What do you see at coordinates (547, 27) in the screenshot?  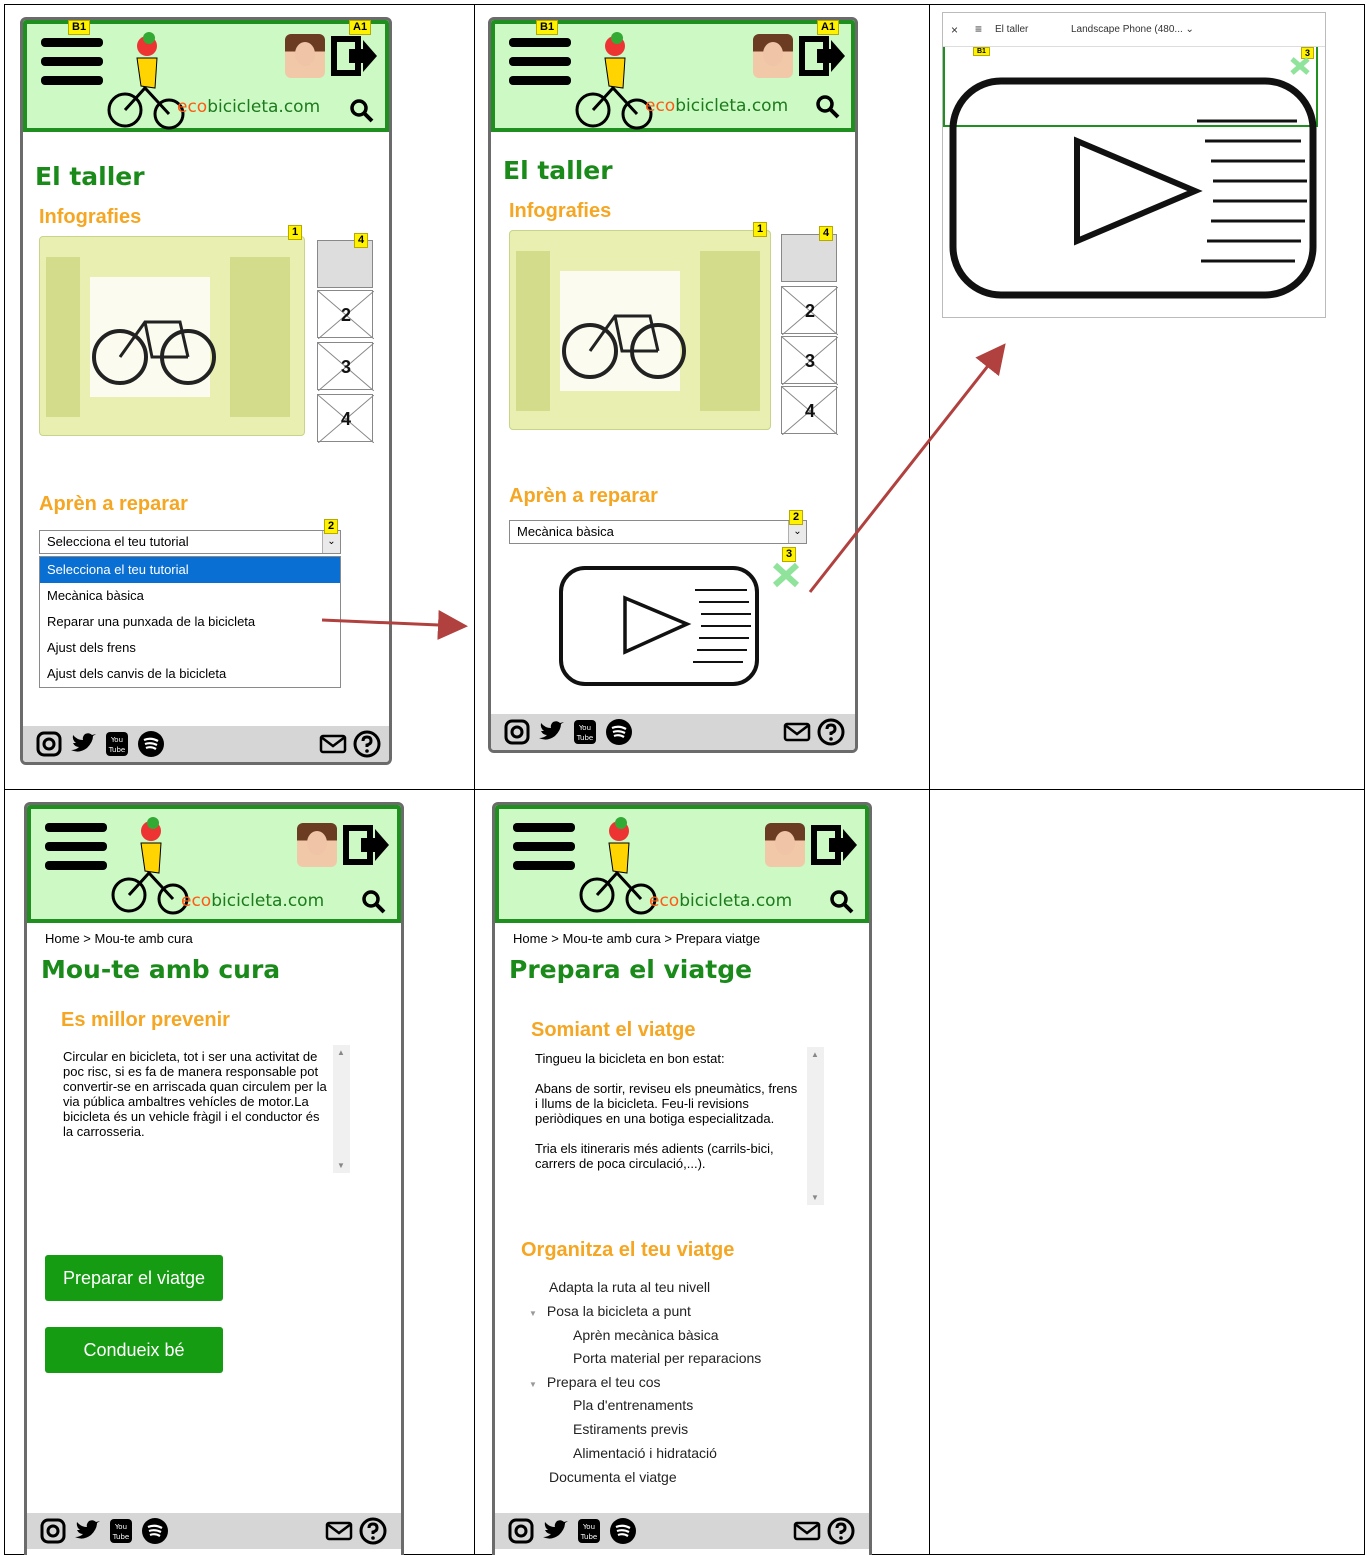 I see `annotation-b1: B1` at bounding box center [547, 27].